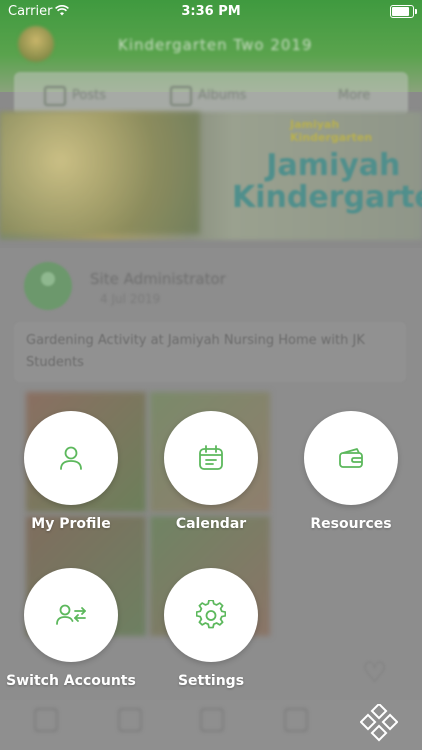  What do you see at coordinates (71, 524) in the screenshot?
I see `menu-label: My Profile` at bounding box center [71, 524].